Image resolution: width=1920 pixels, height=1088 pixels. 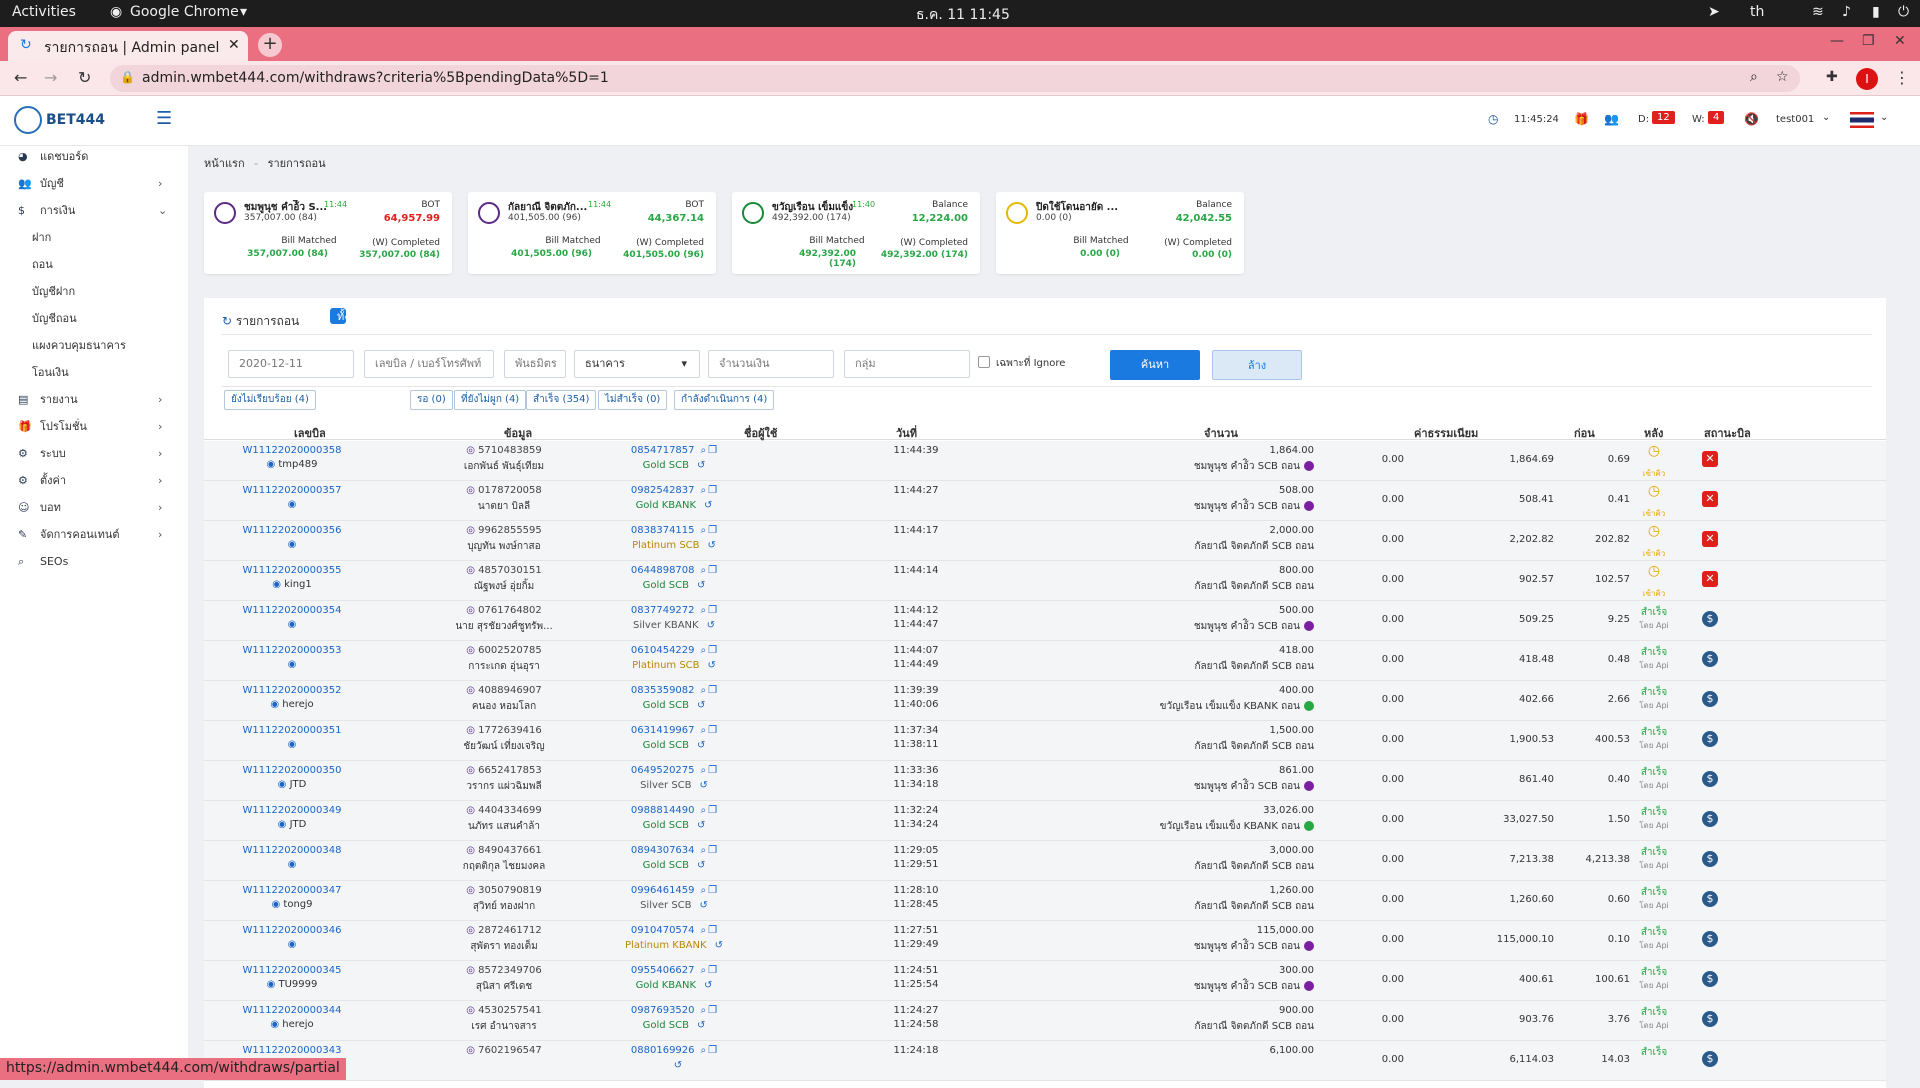 I want to click on sidebar-item: 👥 บัญชี ›, so click(x=90, y=184).